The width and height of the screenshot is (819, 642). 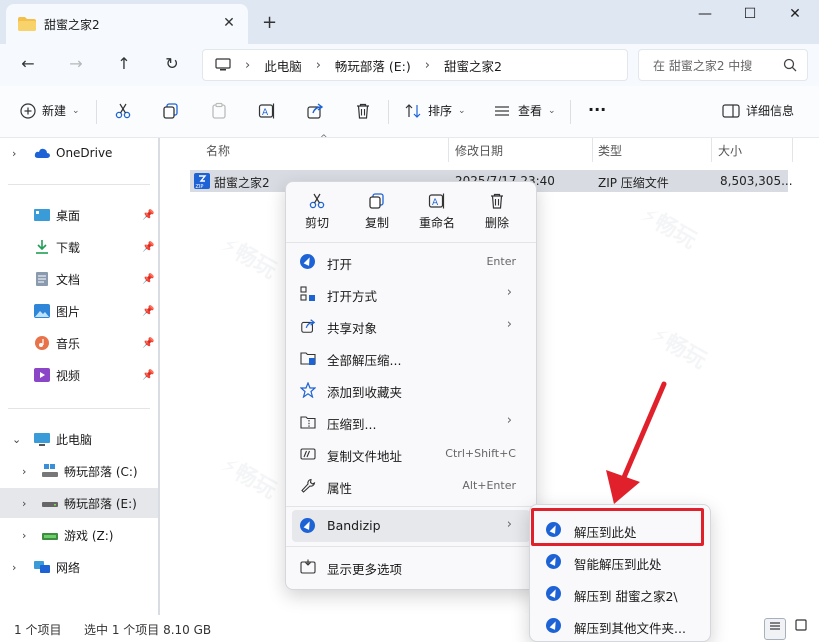 I want to click on context-copy-button: 复制, so click(x=377, y=211).